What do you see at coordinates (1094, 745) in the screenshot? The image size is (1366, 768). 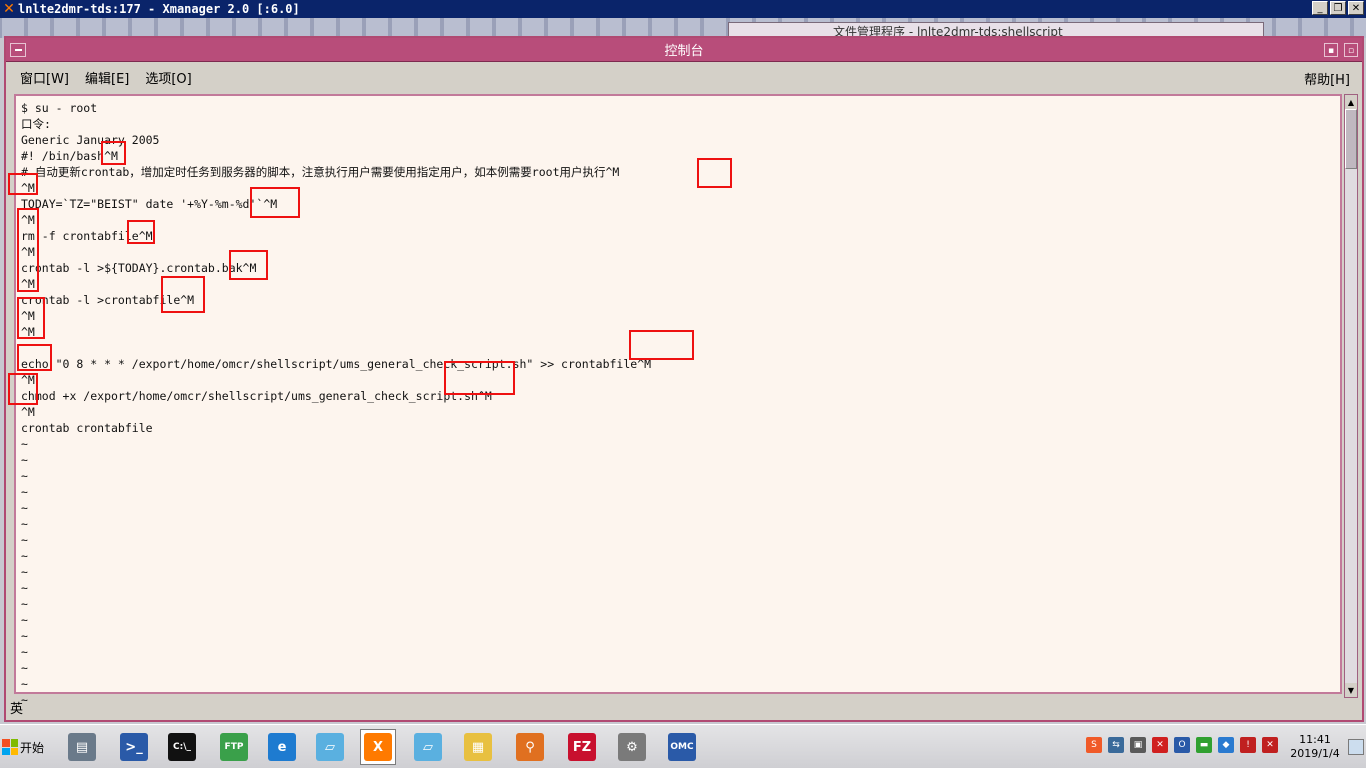 I see `sogou-ime-icon: S` at bounding box center [1094, 745].